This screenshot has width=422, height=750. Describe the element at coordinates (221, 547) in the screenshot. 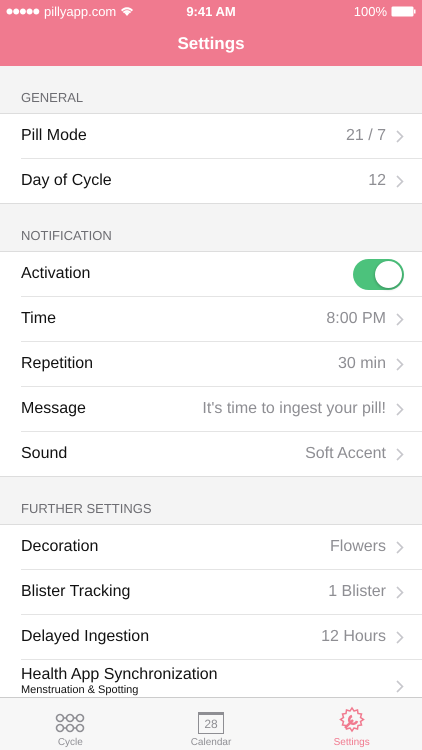

I see `settings-row: Decoration Flowers` at that location.